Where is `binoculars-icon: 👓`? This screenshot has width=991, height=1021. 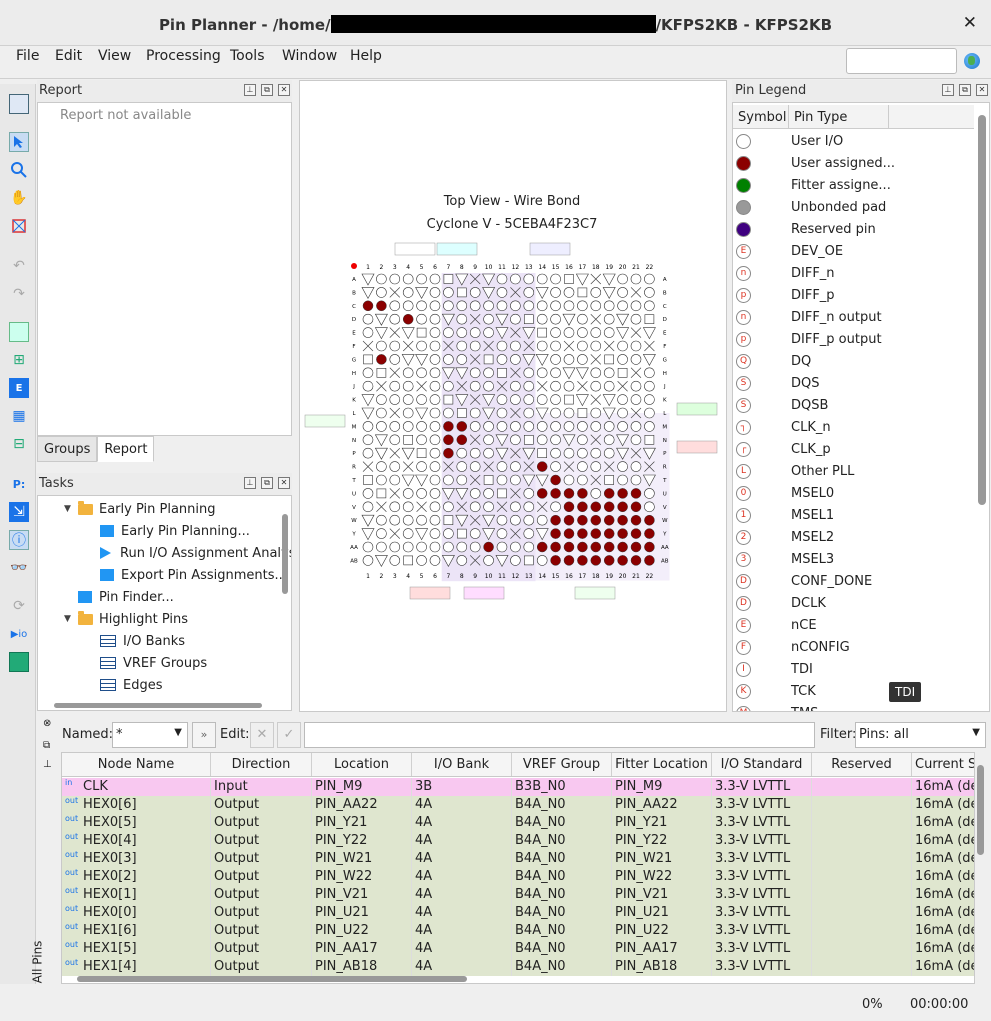
binoculars-icon: 👓 is located at coordinates (19, 568).